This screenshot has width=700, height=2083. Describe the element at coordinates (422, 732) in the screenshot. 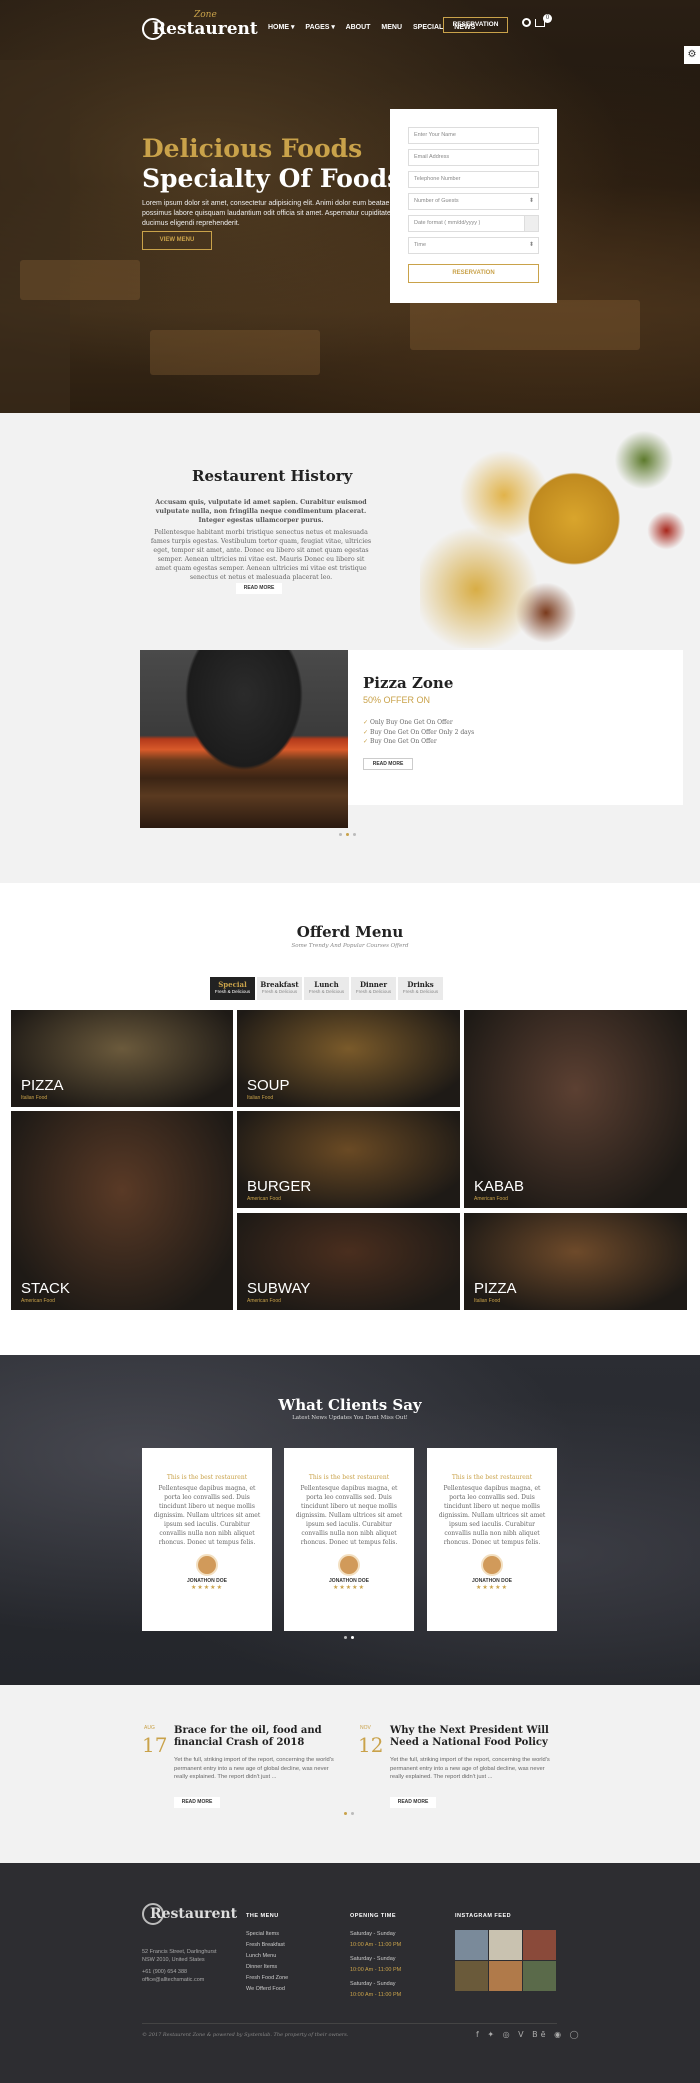

I see `pizza-zone-item-label: Buy One Get On Offer Only 2 days` at that location.